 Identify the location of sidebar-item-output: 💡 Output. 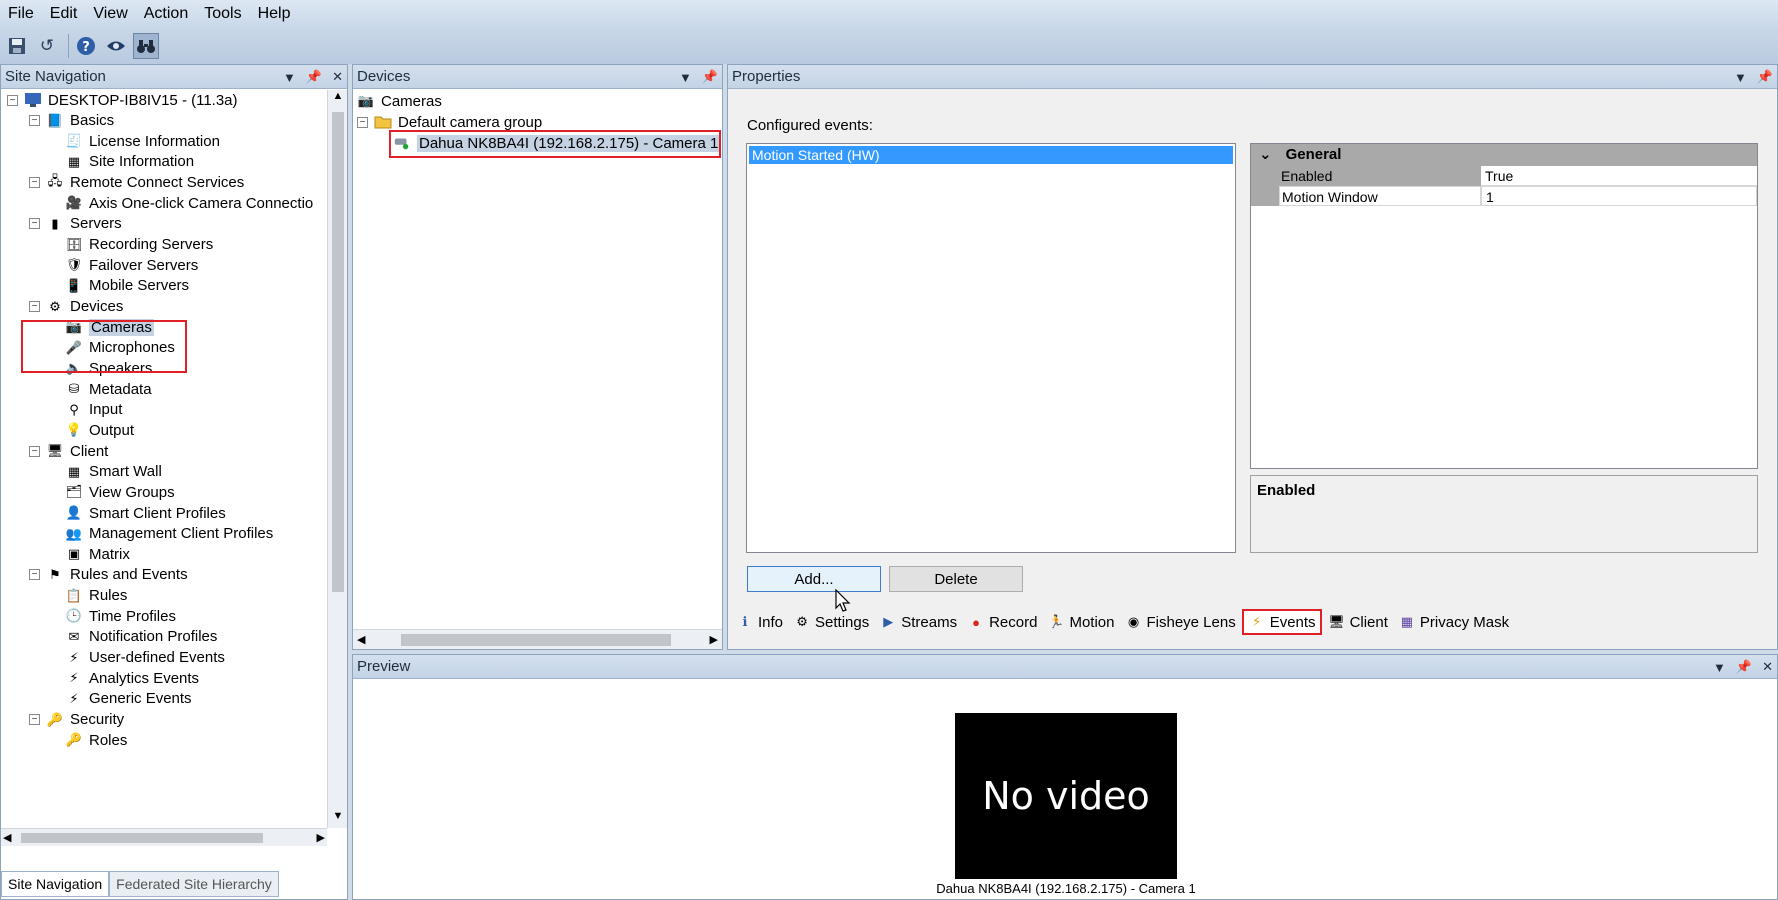
(99, 430).